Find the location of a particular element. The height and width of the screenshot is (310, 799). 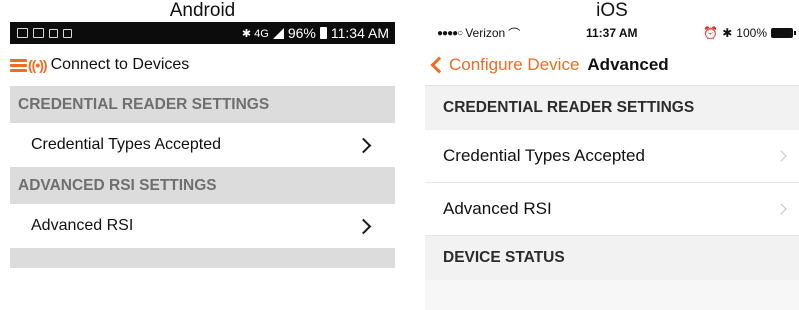

bluetooth-wifi-4g-icon: ✱ 4G is located at coordinates (255, 33).